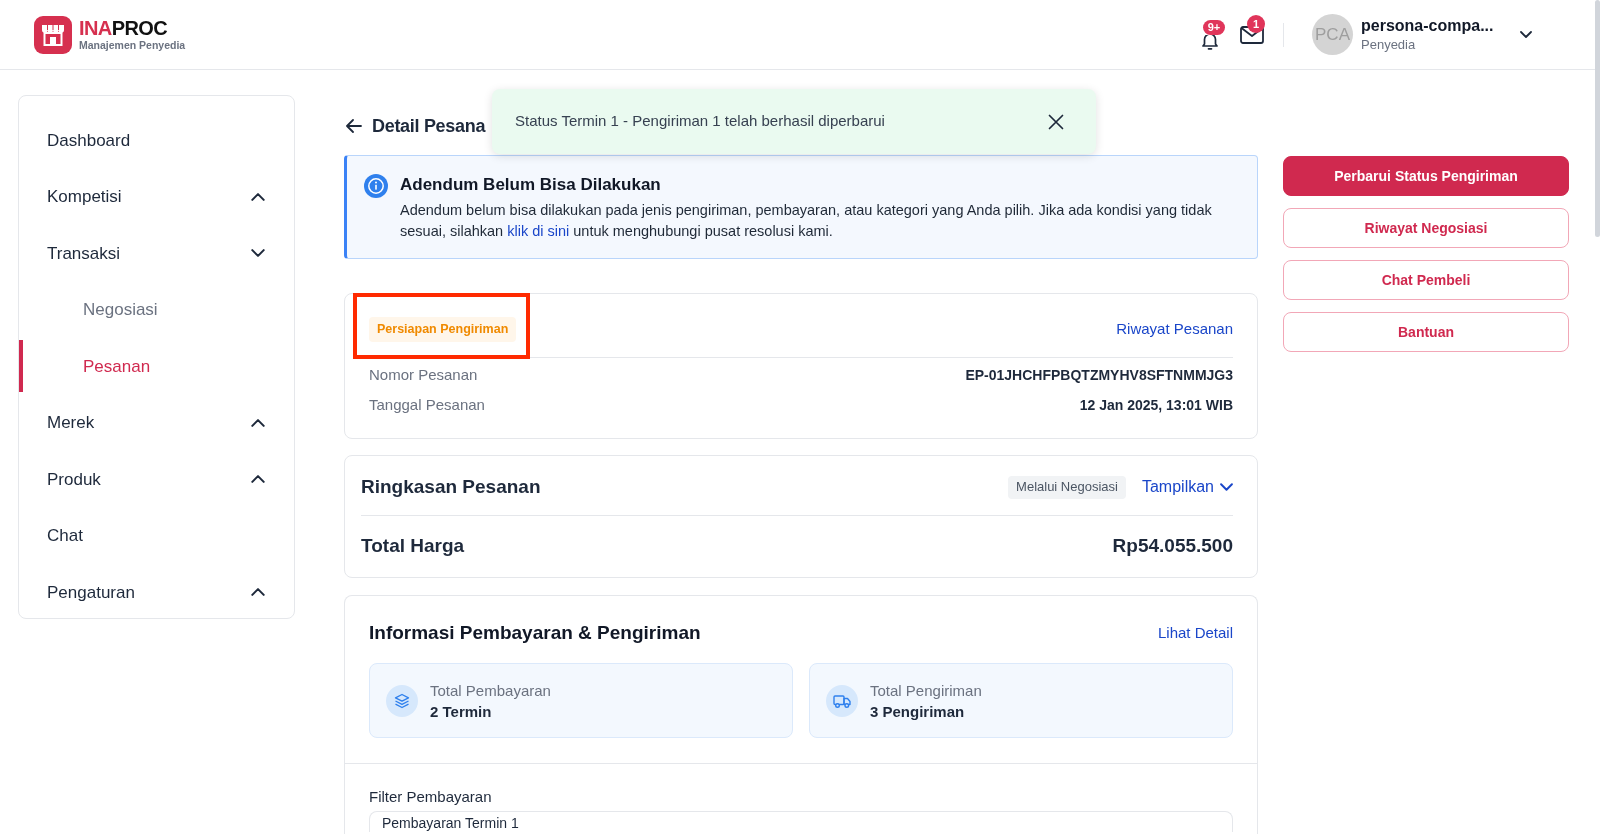 The image size is (1600, 835). I want to click on filter-label: Filter Pembayaran, so click(431, 797).